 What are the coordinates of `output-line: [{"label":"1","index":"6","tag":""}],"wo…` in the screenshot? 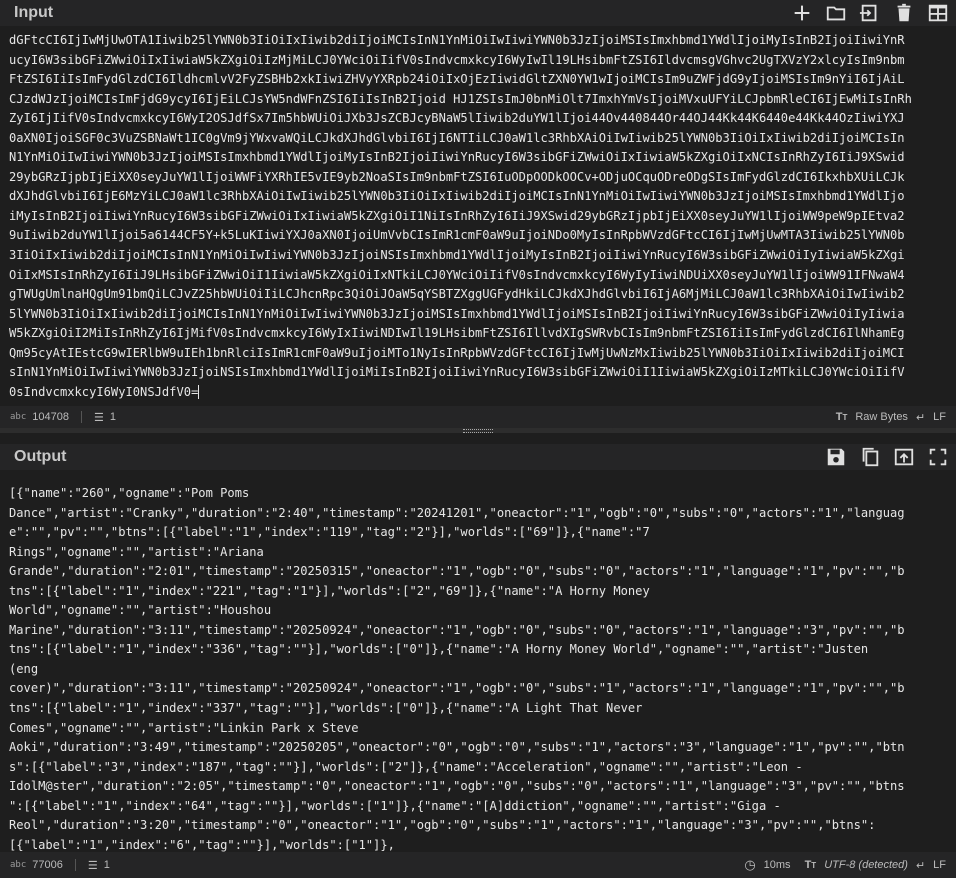 It's located at (202, 844).